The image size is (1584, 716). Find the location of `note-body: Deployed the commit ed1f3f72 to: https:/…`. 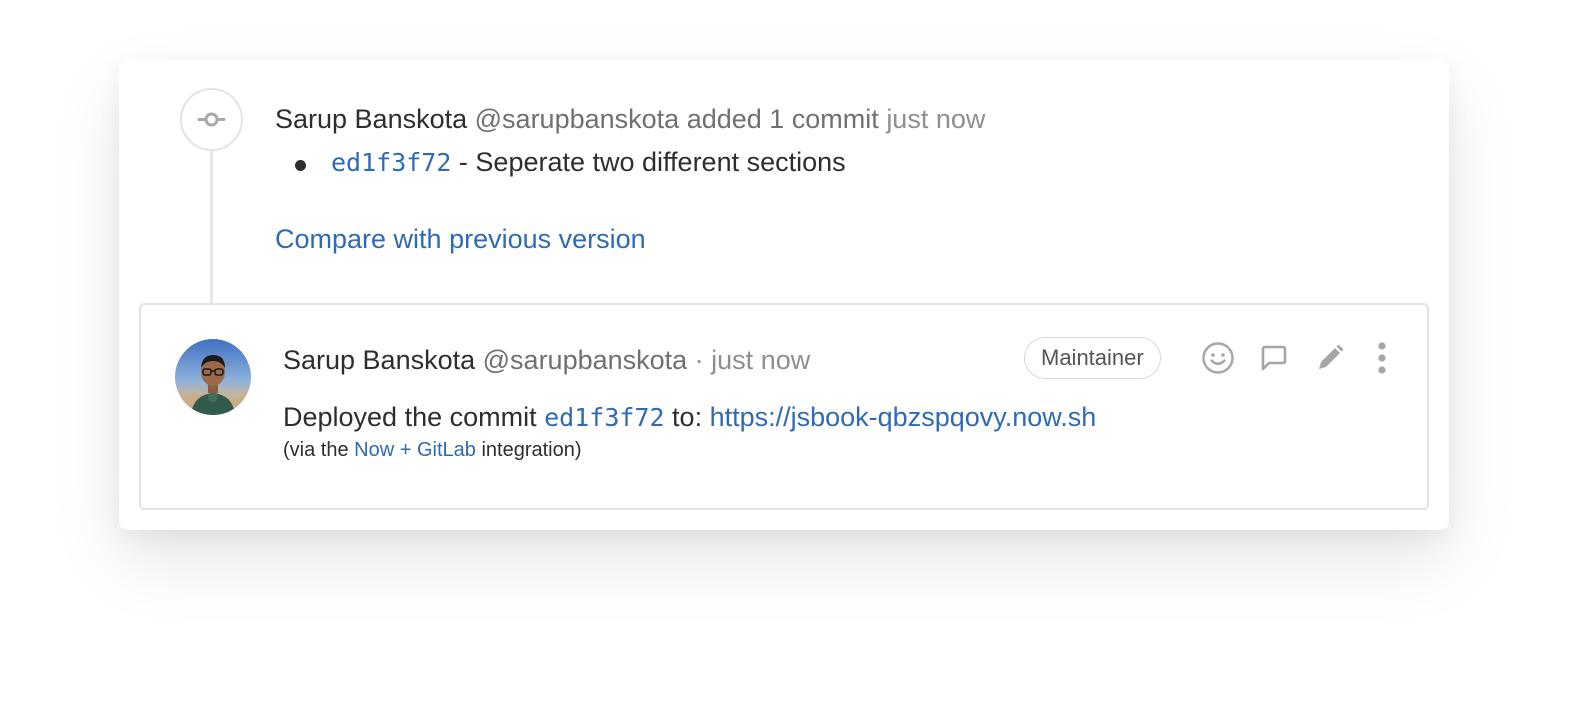

note-body: Deployed the commit ed1f3f72 to: https:/… is located at coordinates (689, 417).